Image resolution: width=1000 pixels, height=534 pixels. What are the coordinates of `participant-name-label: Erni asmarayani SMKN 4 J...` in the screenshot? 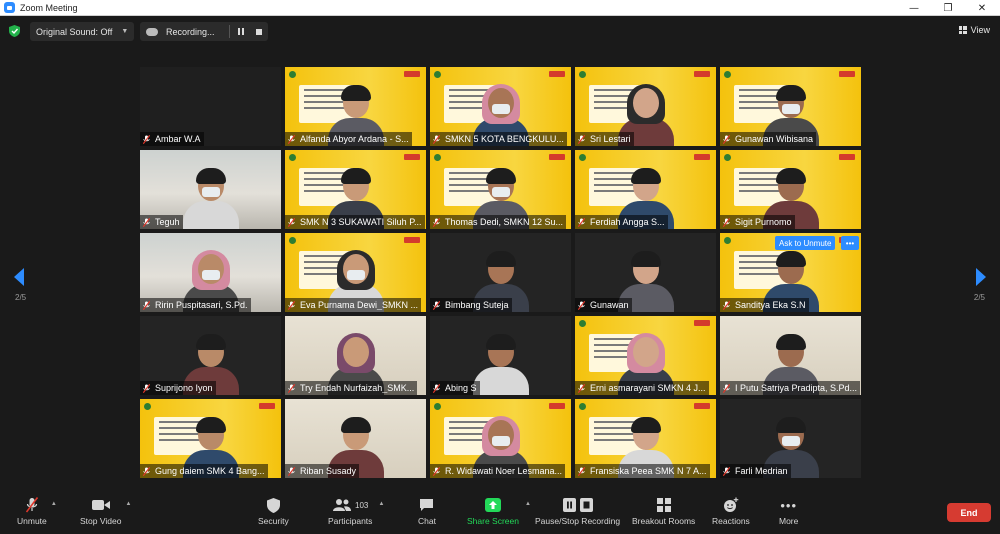 It's located at (642, 388).